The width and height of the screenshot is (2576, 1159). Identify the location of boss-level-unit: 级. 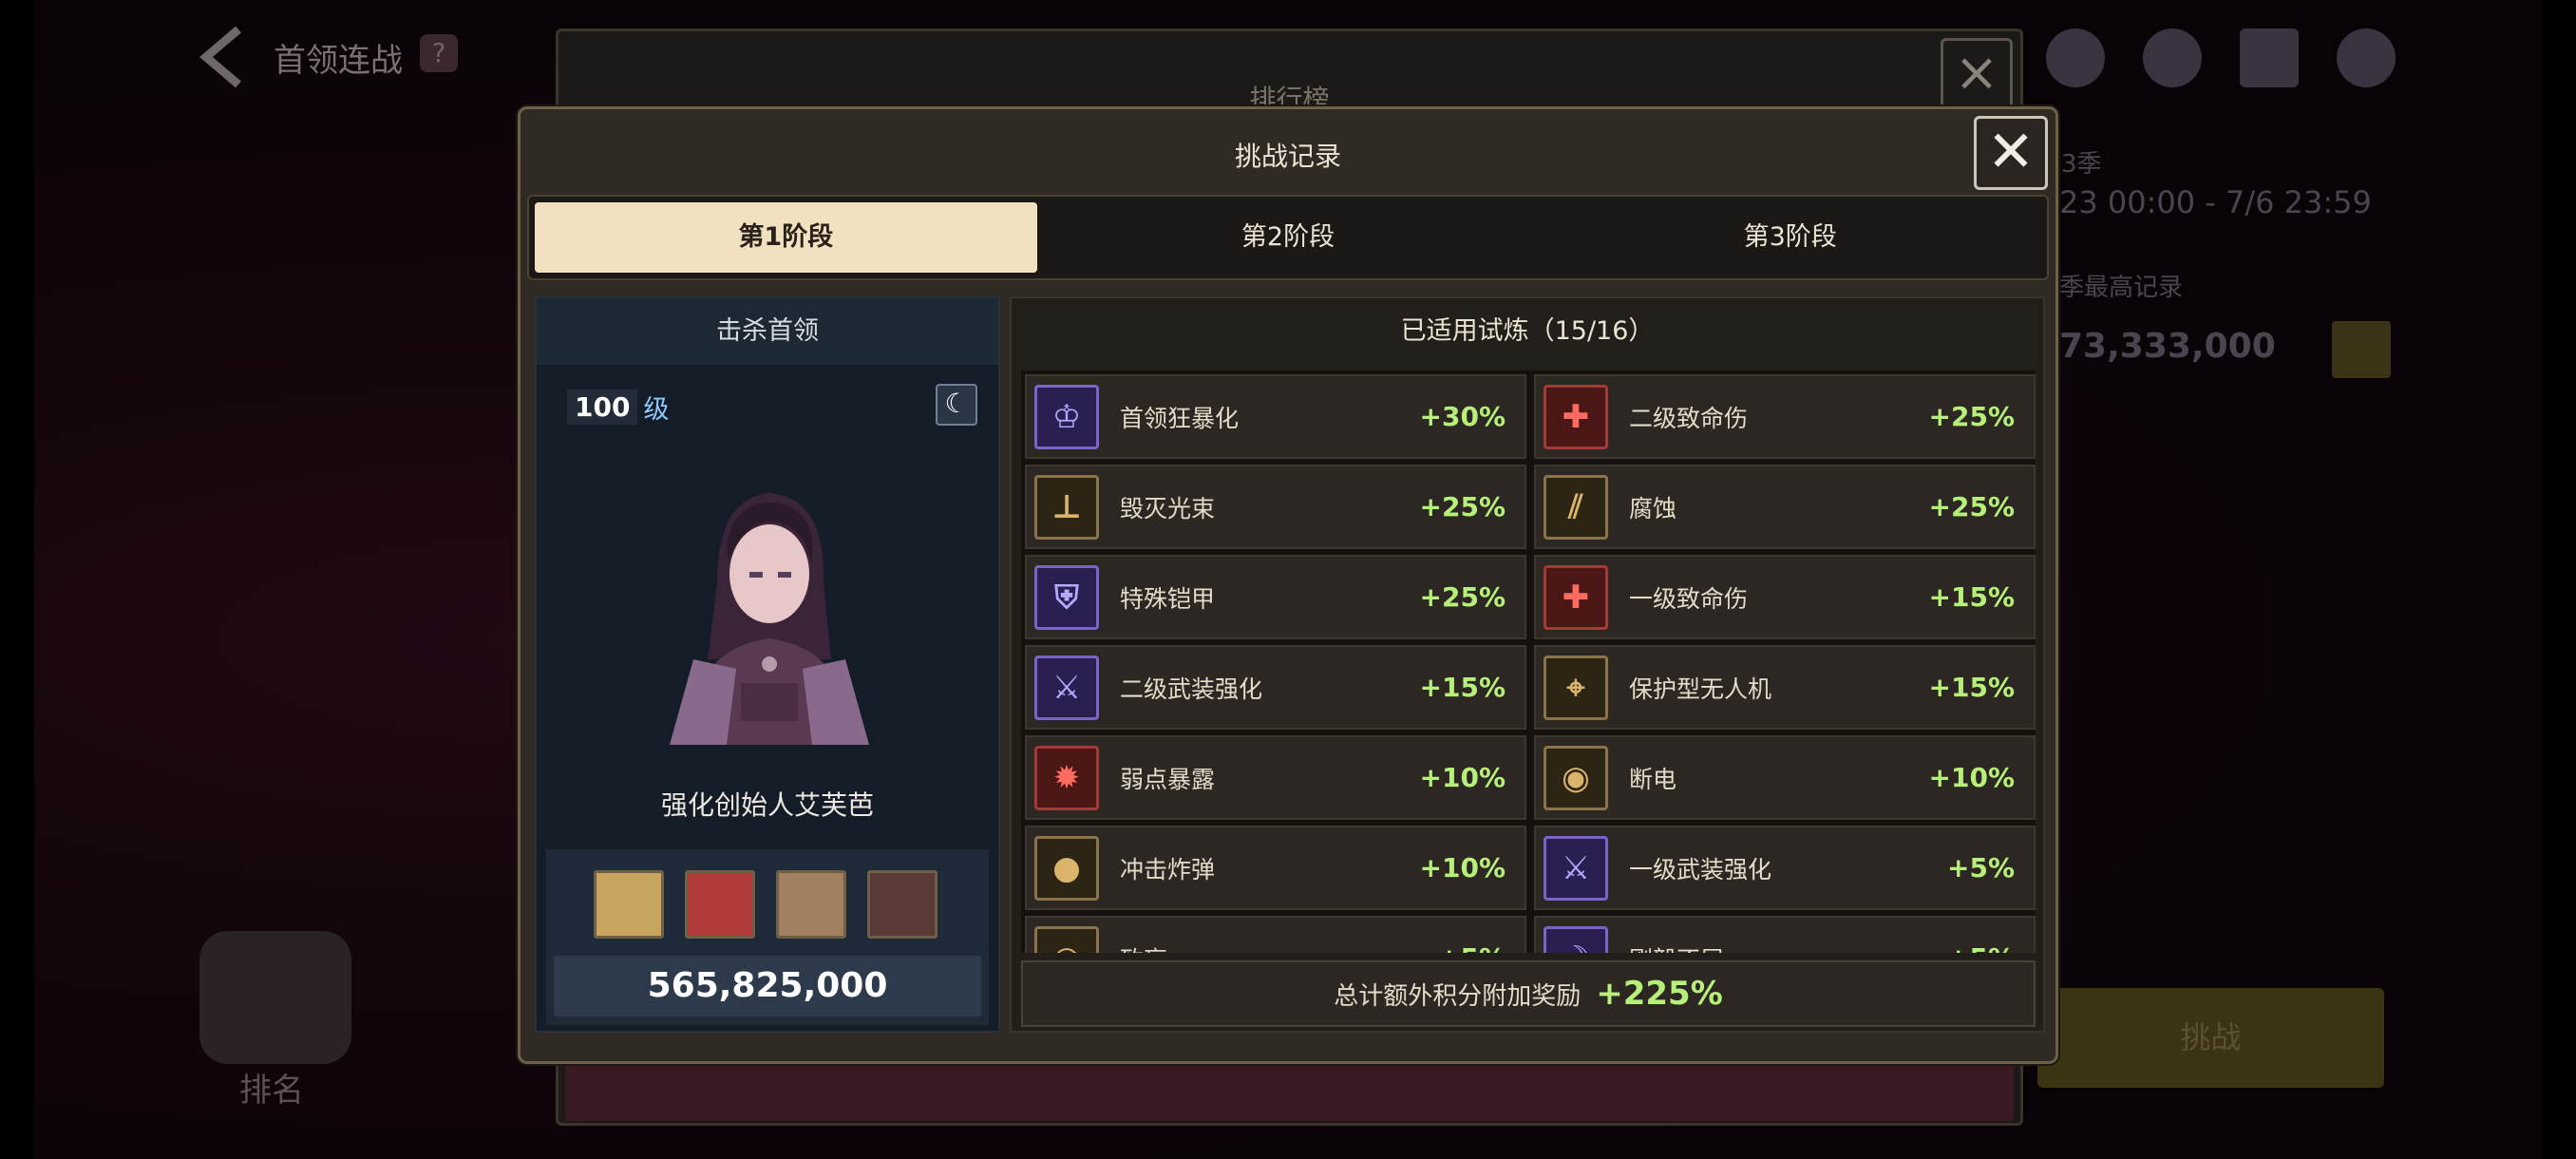
(656, 409).